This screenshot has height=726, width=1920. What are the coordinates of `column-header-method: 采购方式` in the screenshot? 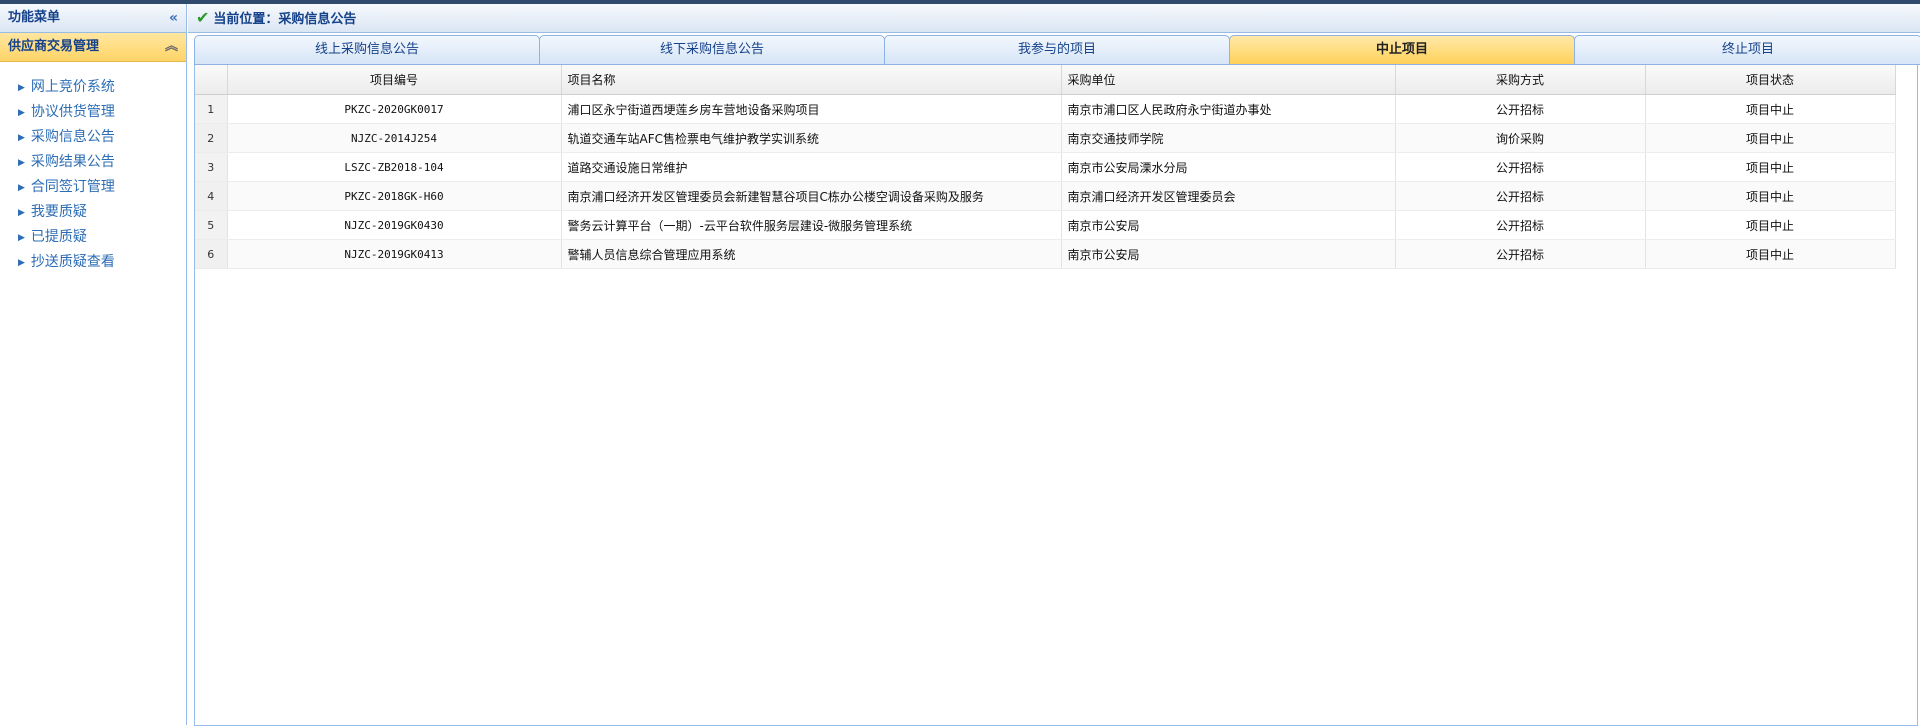 It's located at (1520, 80).